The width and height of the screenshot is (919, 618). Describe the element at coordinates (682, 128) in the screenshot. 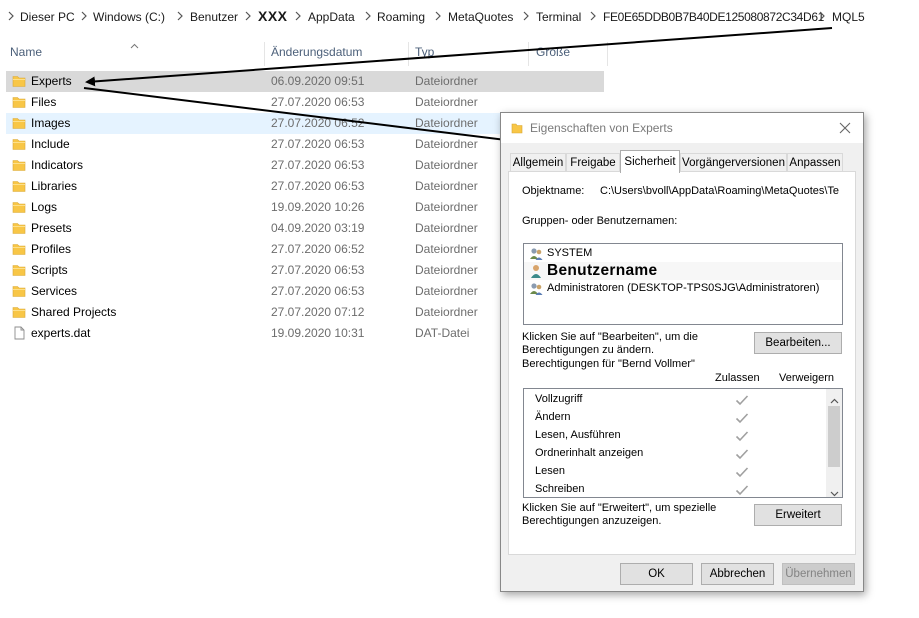

I see `dialog-titlebar: Eigenschaften von Experts` at that location.